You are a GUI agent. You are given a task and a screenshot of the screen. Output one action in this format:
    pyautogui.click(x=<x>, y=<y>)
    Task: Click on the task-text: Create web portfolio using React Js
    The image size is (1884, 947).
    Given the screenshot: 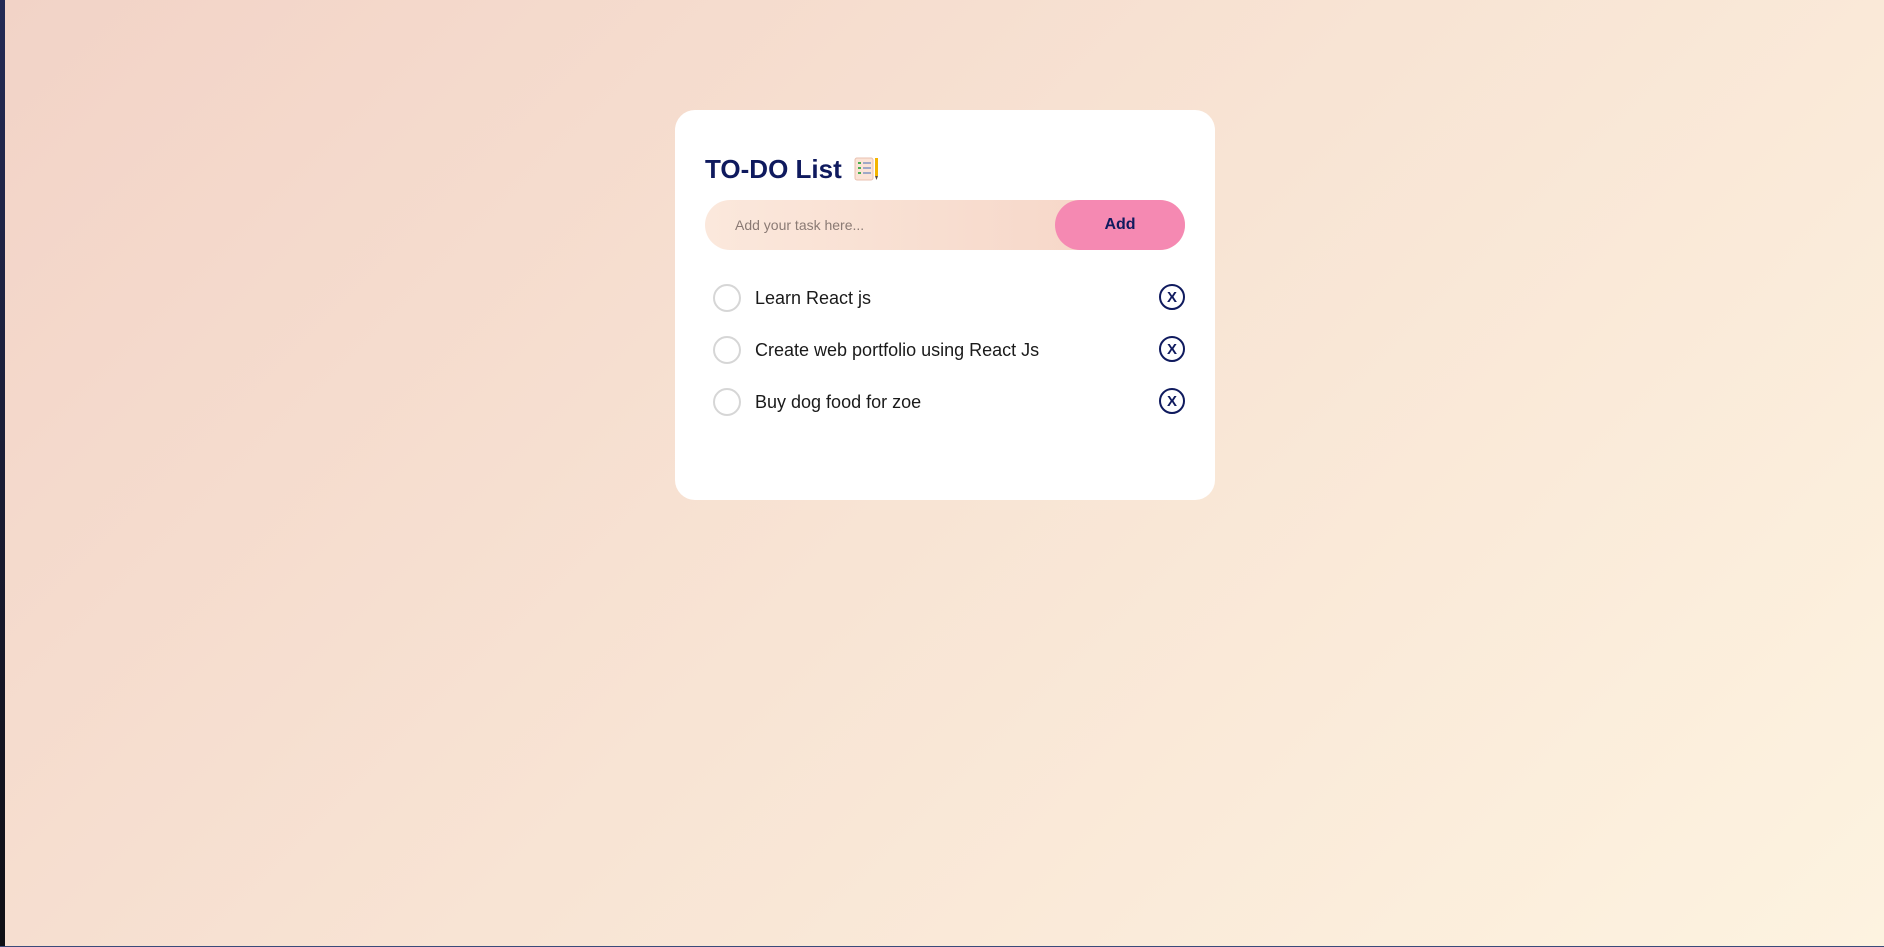 What is the action you would take?
    pyautogui.click(x=897, y=349)
    